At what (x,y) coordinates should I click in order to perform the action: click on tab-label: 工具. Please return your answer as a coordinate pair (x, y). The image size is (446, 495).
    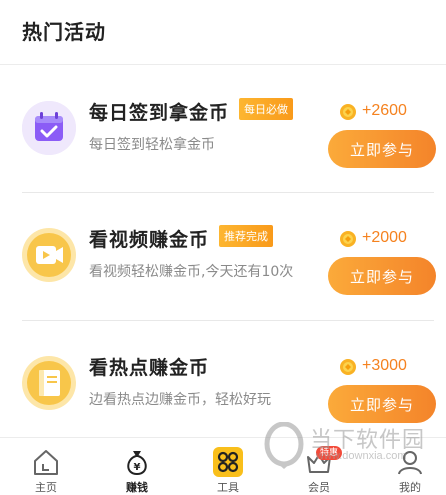
    Looking at the image, I should click on (228, 487).